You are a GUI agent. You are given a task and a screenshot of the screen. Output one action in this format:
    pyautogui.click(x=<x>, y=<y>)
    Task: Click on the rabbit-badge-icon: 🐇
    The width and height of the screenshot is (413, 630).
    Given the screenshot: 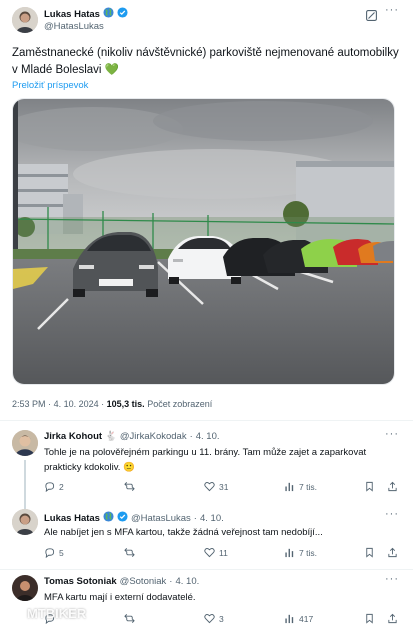 What is the action you would take?
    pyautogui.click(x=111, y=436)
    